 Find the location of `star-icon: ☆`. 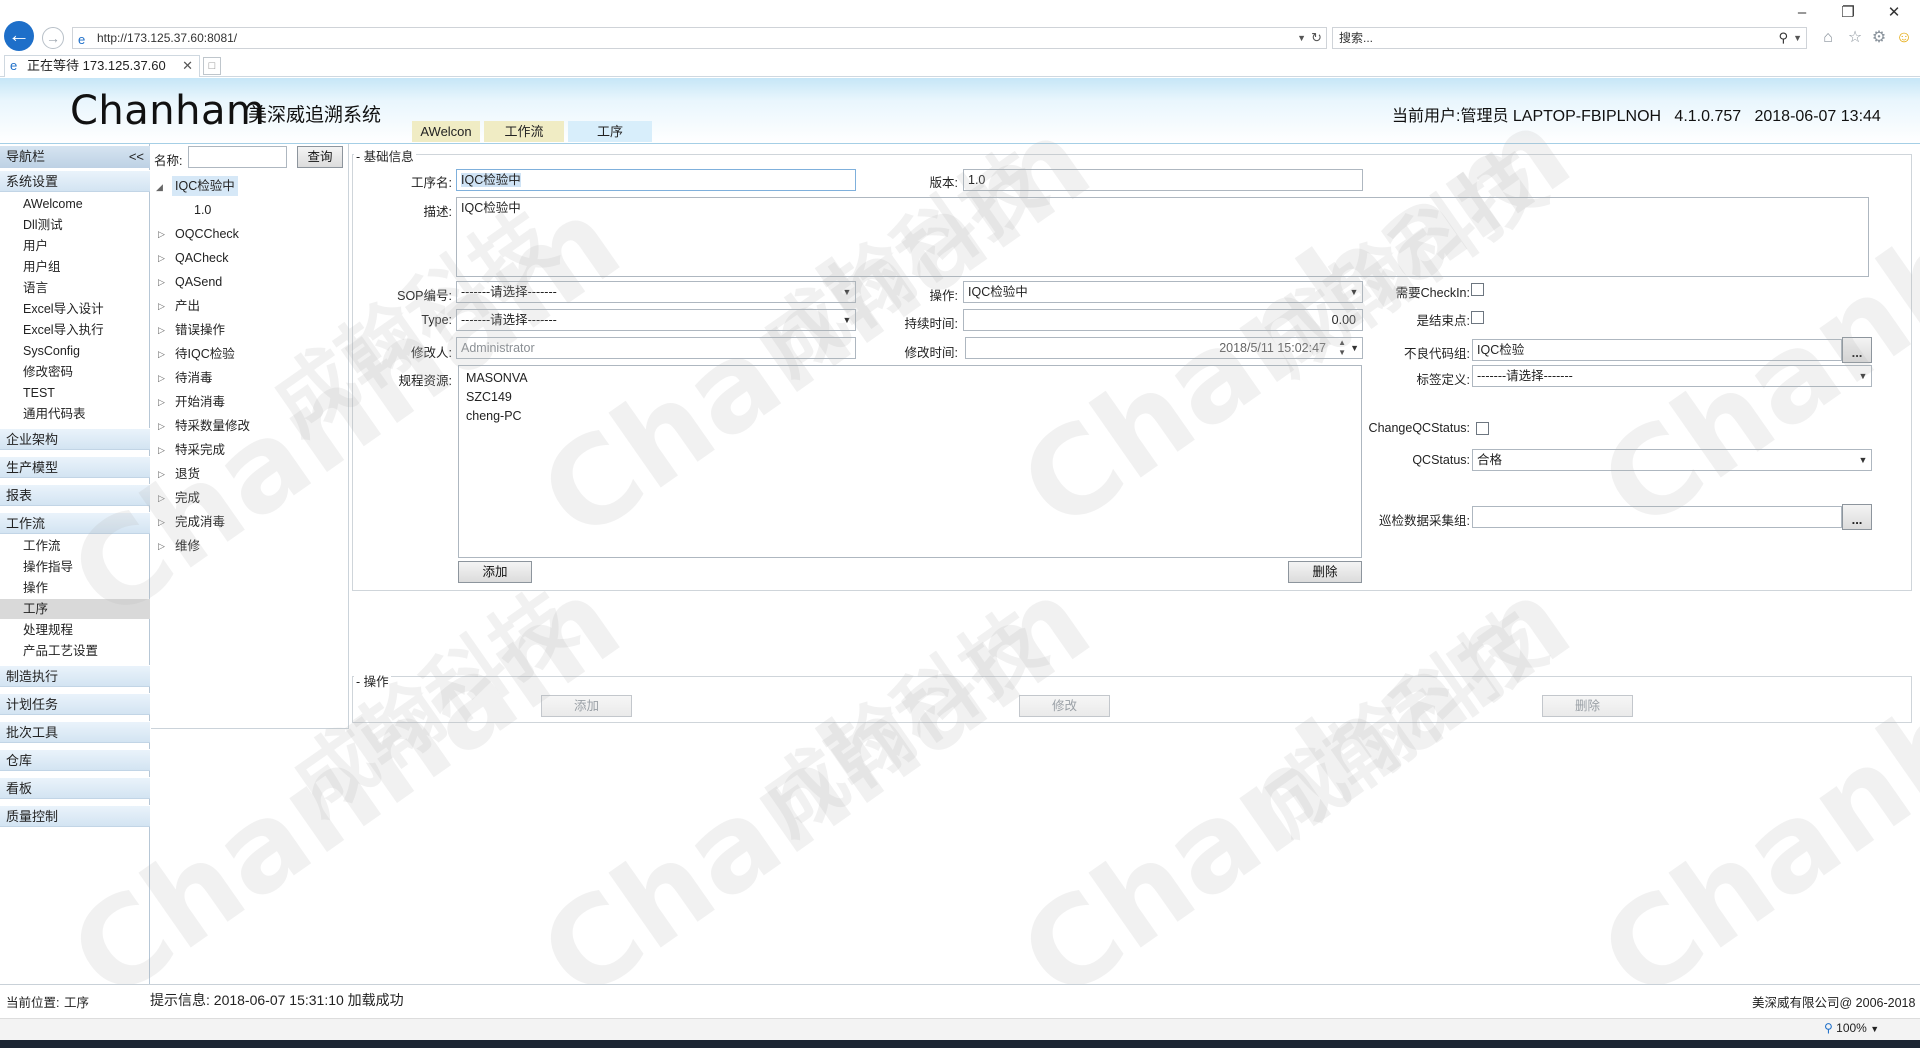

star-icon: ☆ is located at coordinates (1855, 38).